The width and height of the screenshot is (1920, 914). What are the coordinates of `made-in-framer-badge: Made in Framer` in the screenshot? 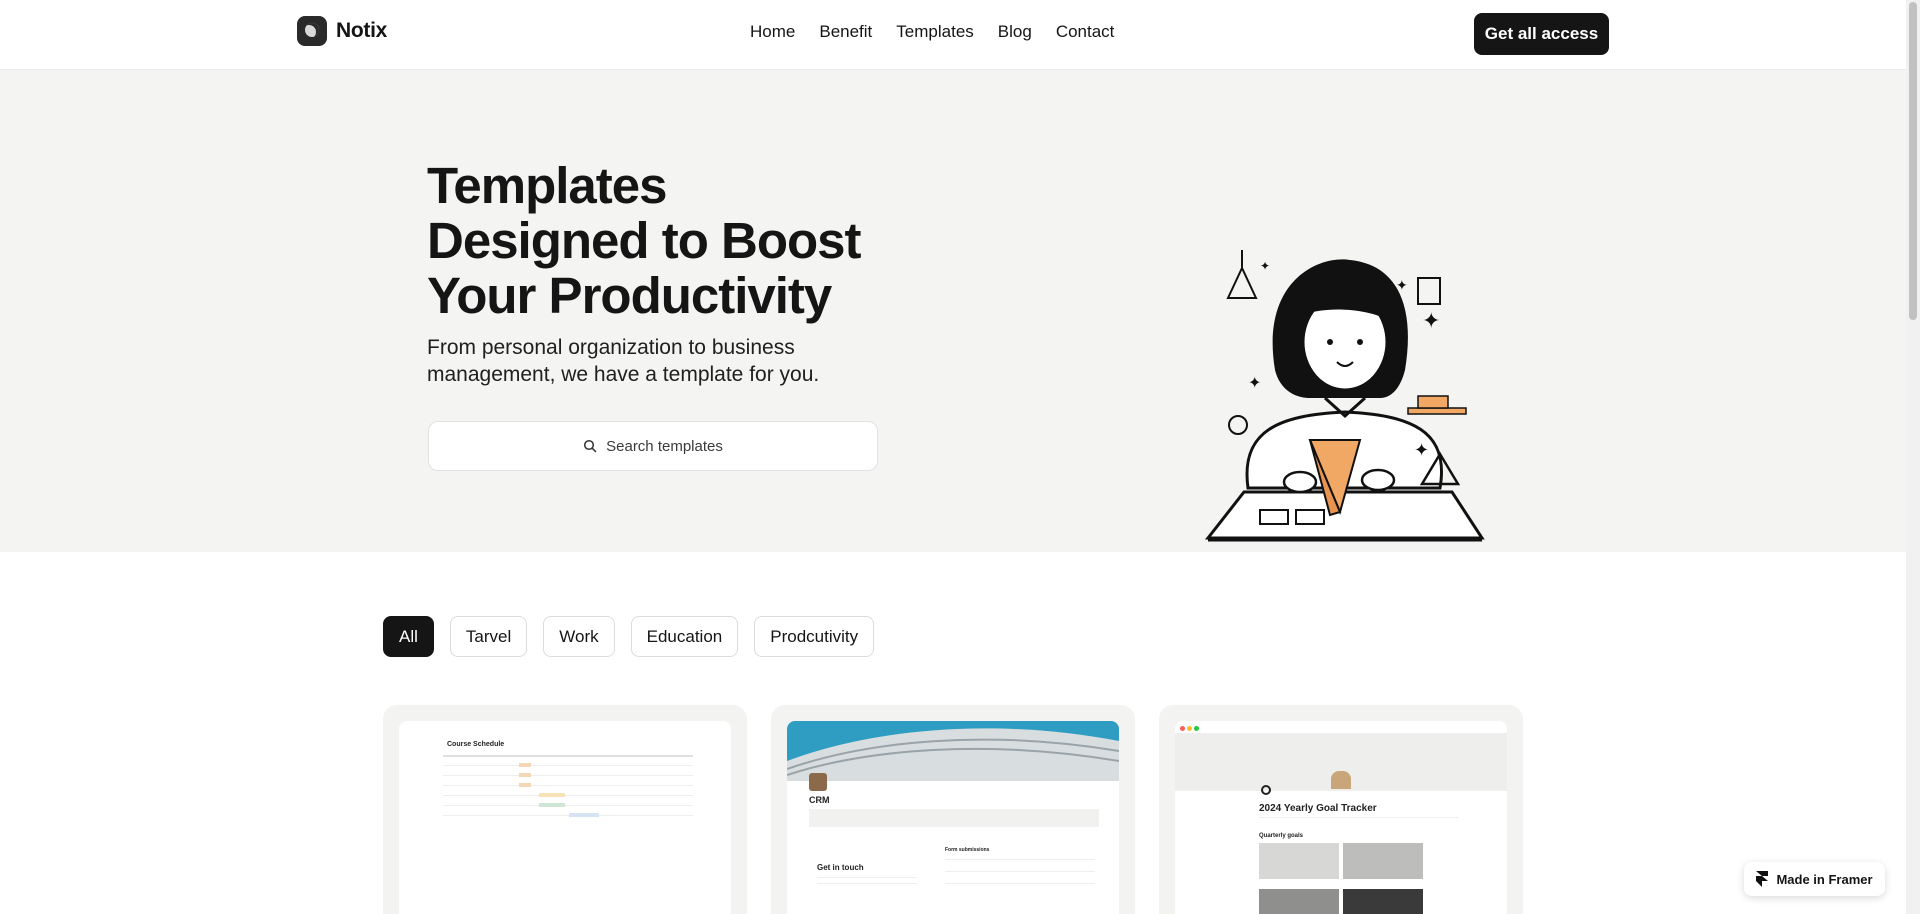 It's located at (1814, 879).